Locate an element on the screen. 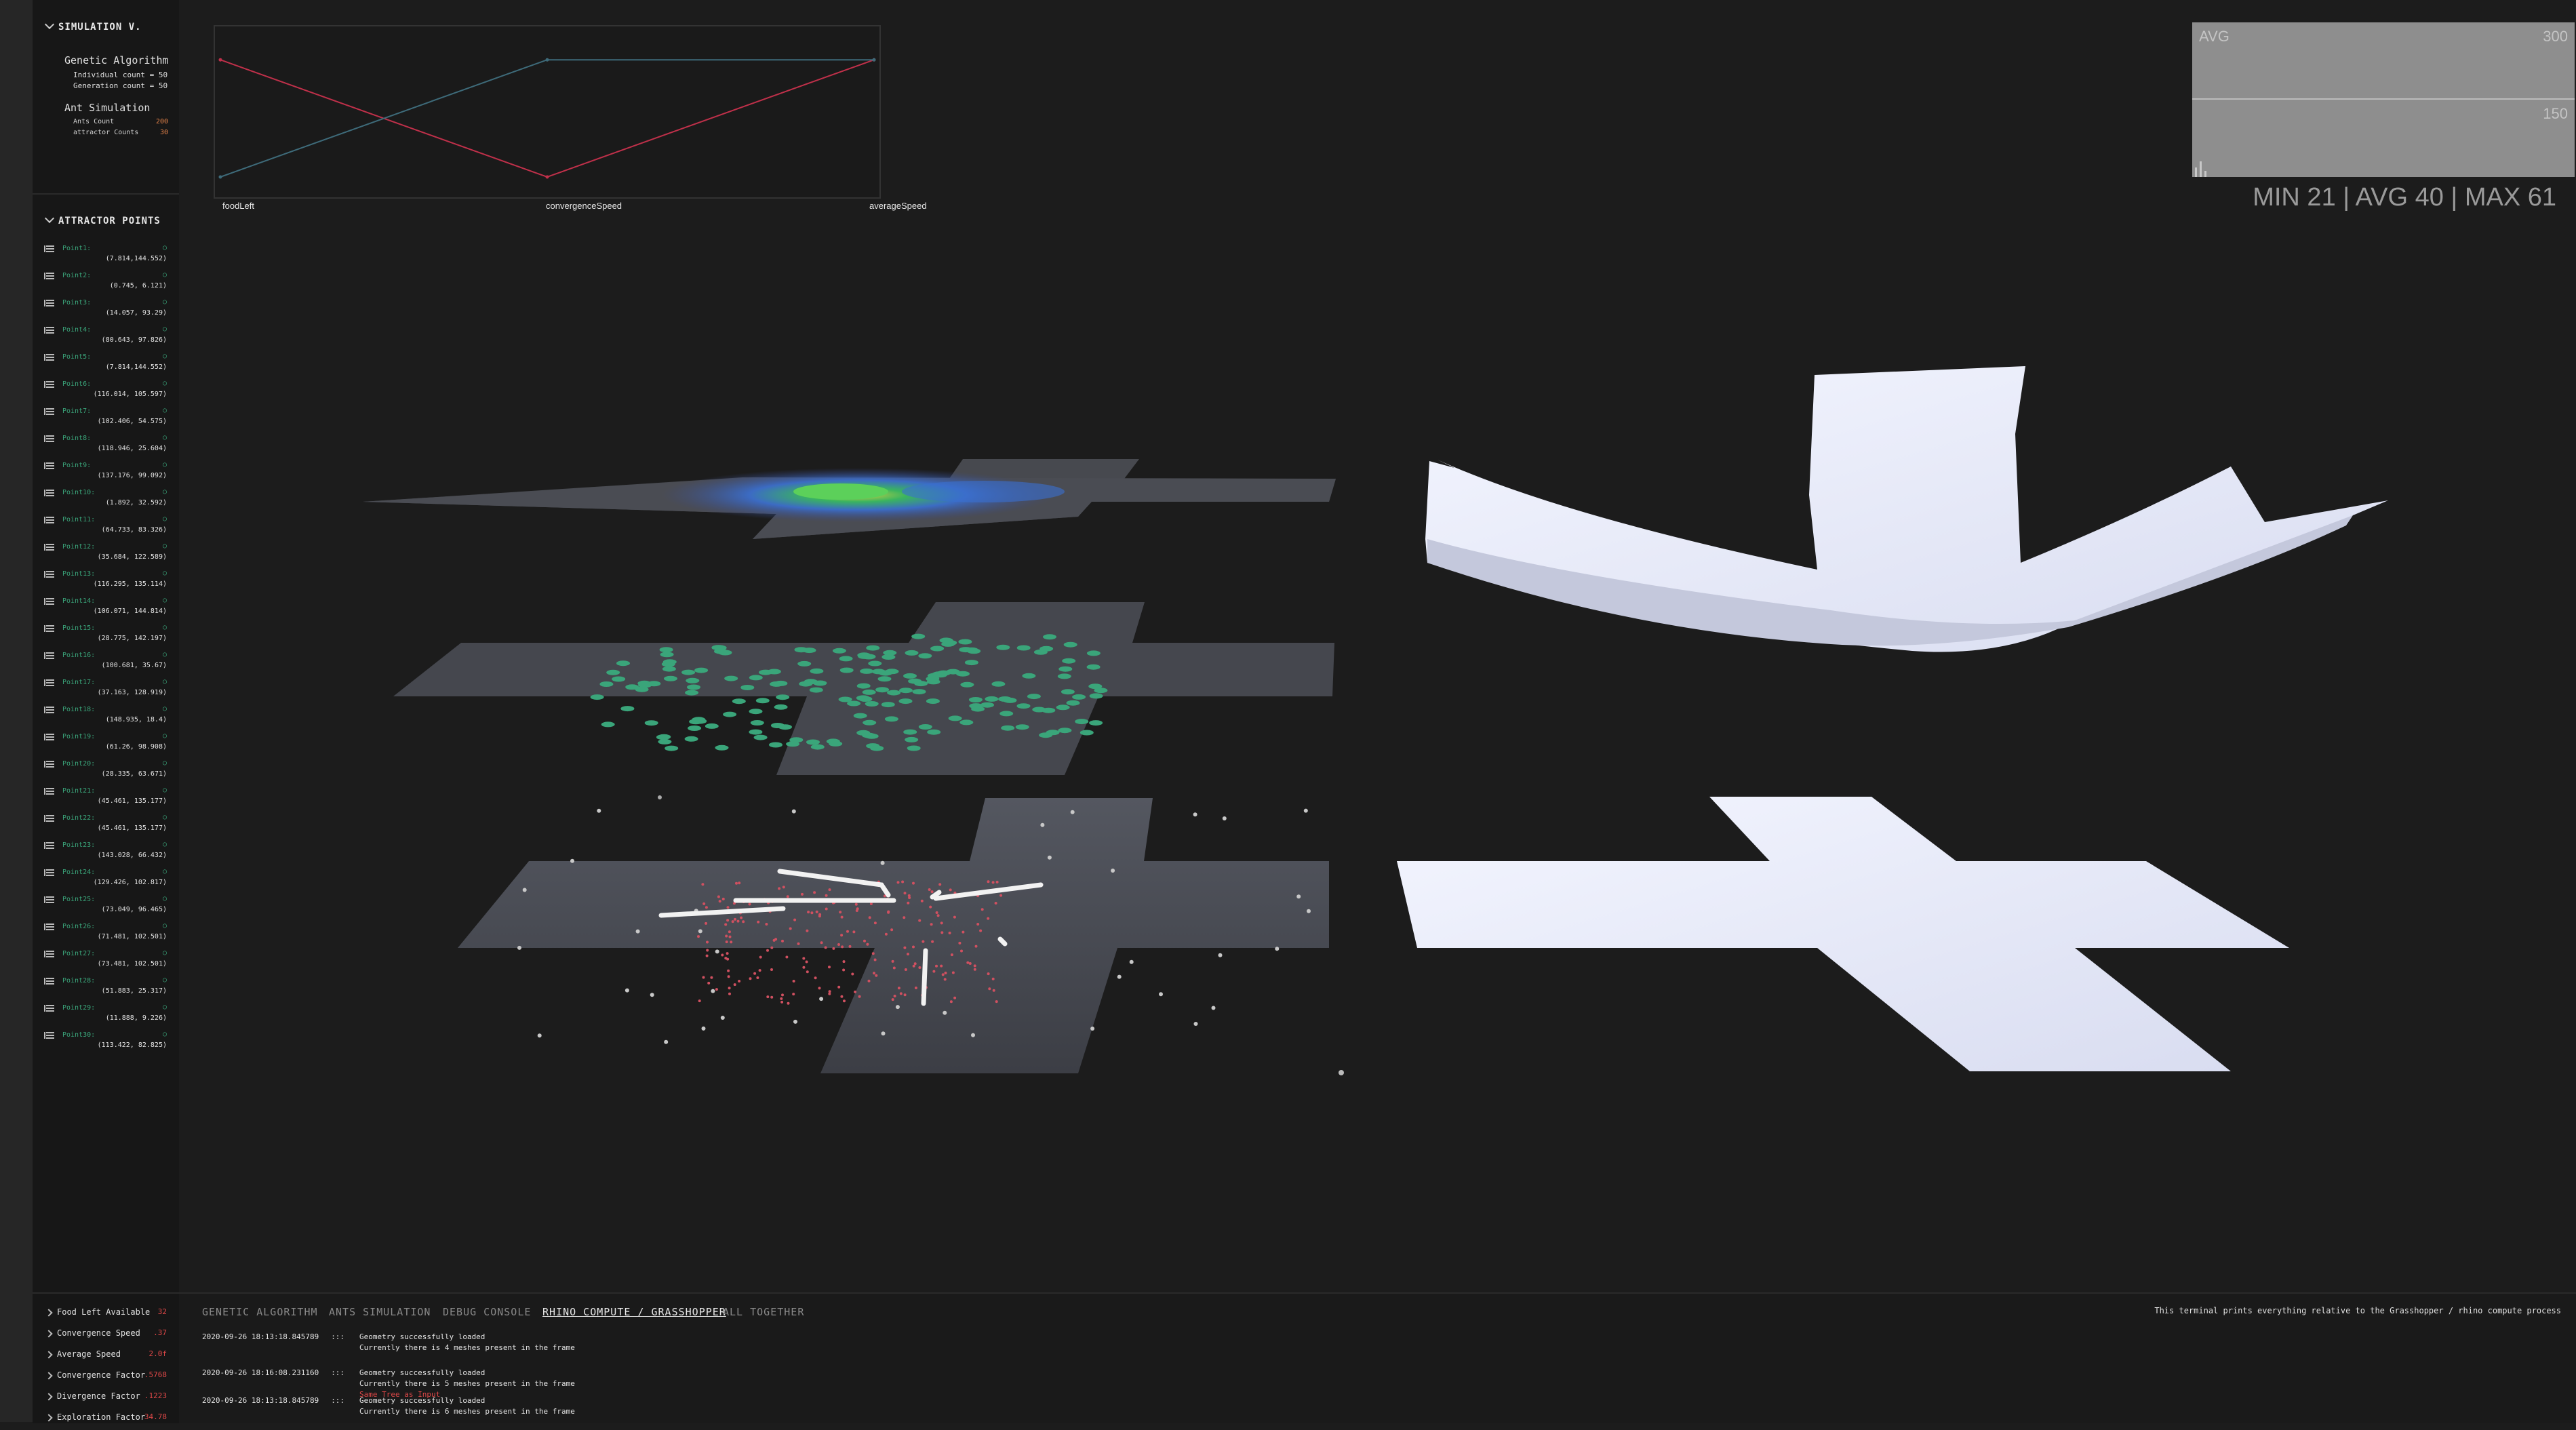 The image size is (2576, 1430). log-timestamp: 2020-09-26 18:16:08.231160::: is located at coordinates (280, 1372).